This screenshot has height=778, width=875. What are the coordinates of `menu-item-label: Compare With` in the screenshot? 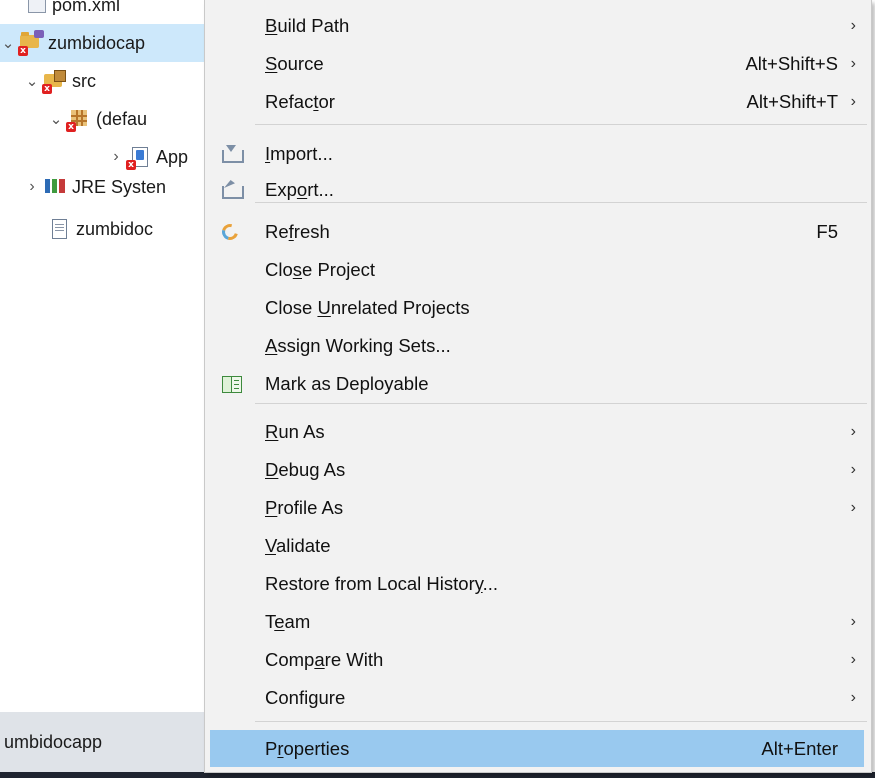 It's located at (324, 660).